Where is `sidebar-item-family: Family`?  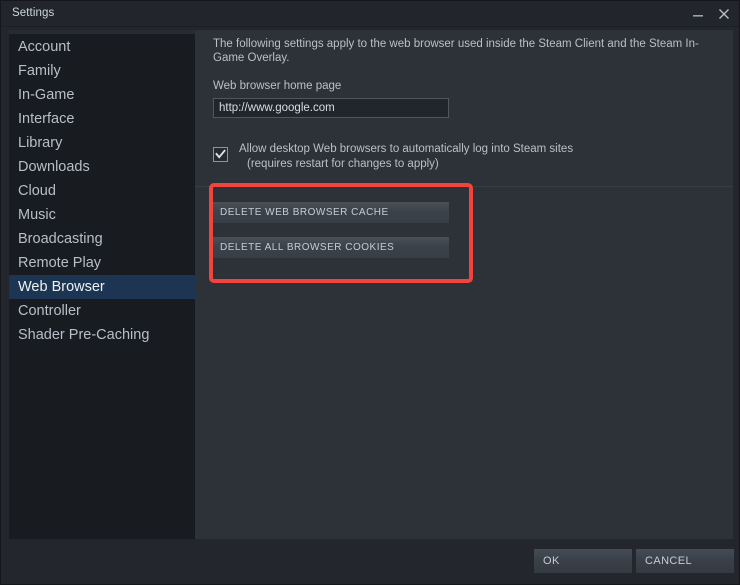
sidebar-item-family: Family is located at coordinates (102, 71).